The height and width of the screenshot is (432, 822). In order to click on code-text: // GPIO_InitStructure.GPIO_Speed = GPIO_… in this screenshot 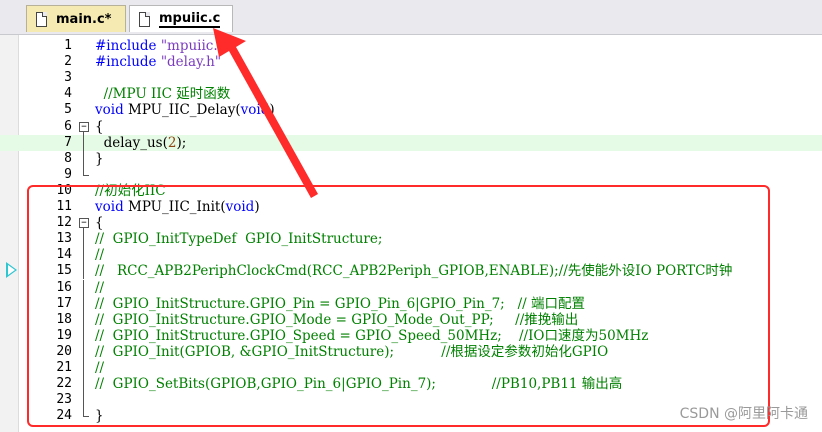, I will do `click(371, 336)`.